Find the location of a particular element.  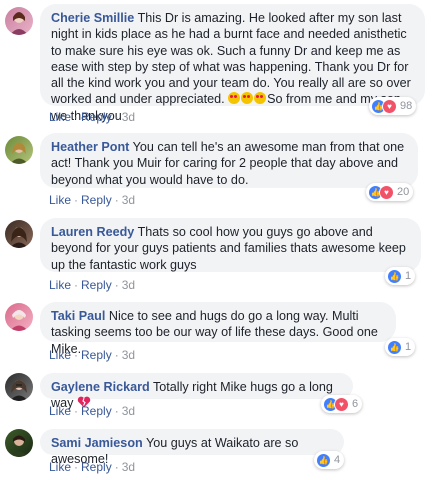

comment-author: Lauren Reedy is located at coordinates (92, 232).